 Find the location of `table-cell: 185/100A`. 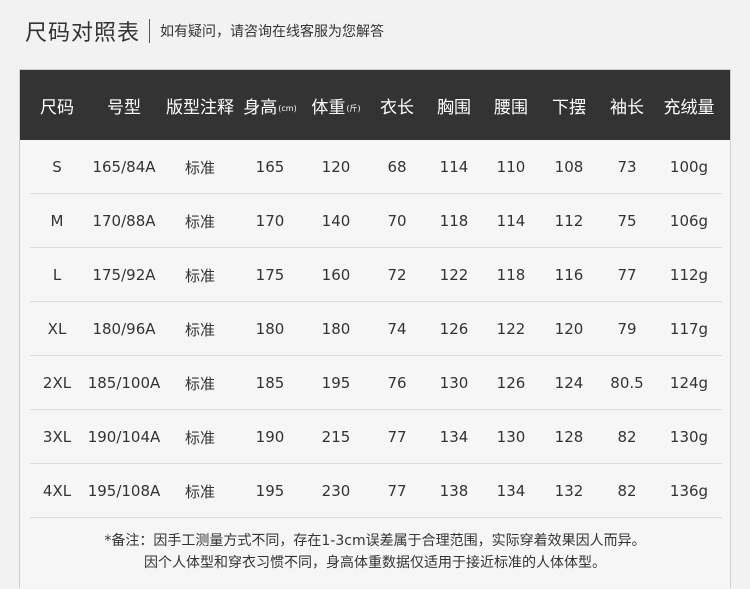

table-cell: 185/100A is located at coordinates (124, 383).